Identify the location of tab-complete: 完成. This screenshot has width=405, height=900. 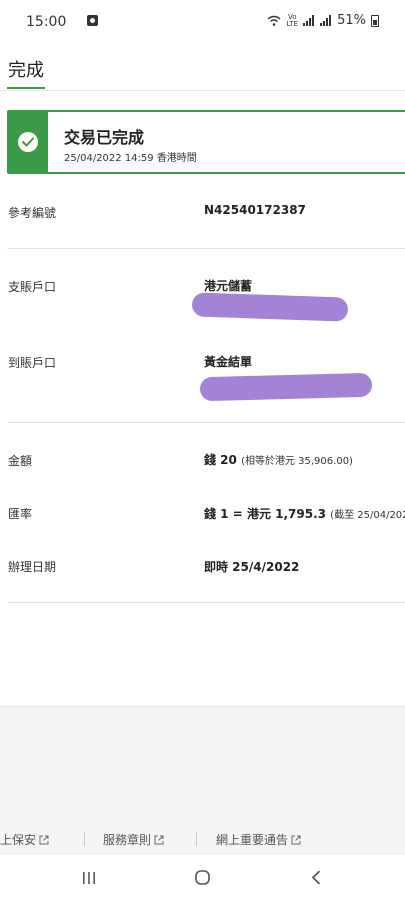
(26, 69).